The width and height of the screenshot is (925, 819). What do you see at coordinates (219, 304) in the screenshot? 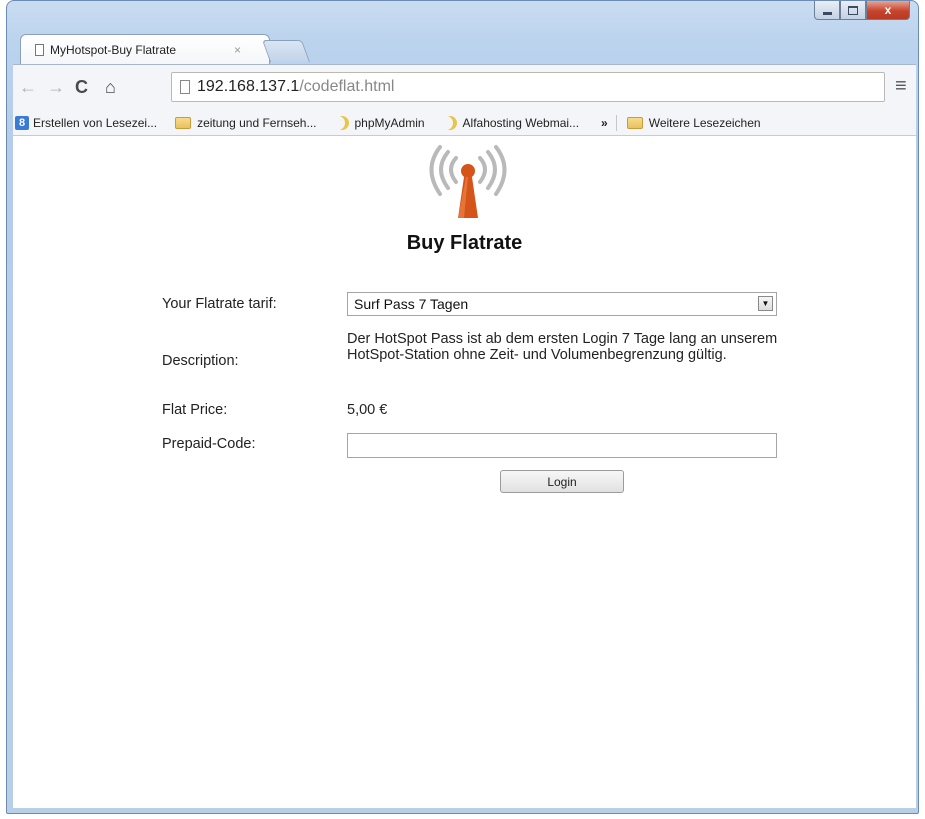
I see `tarif-label: Your Flatrate tarif:` at bounding box center [219, 304].